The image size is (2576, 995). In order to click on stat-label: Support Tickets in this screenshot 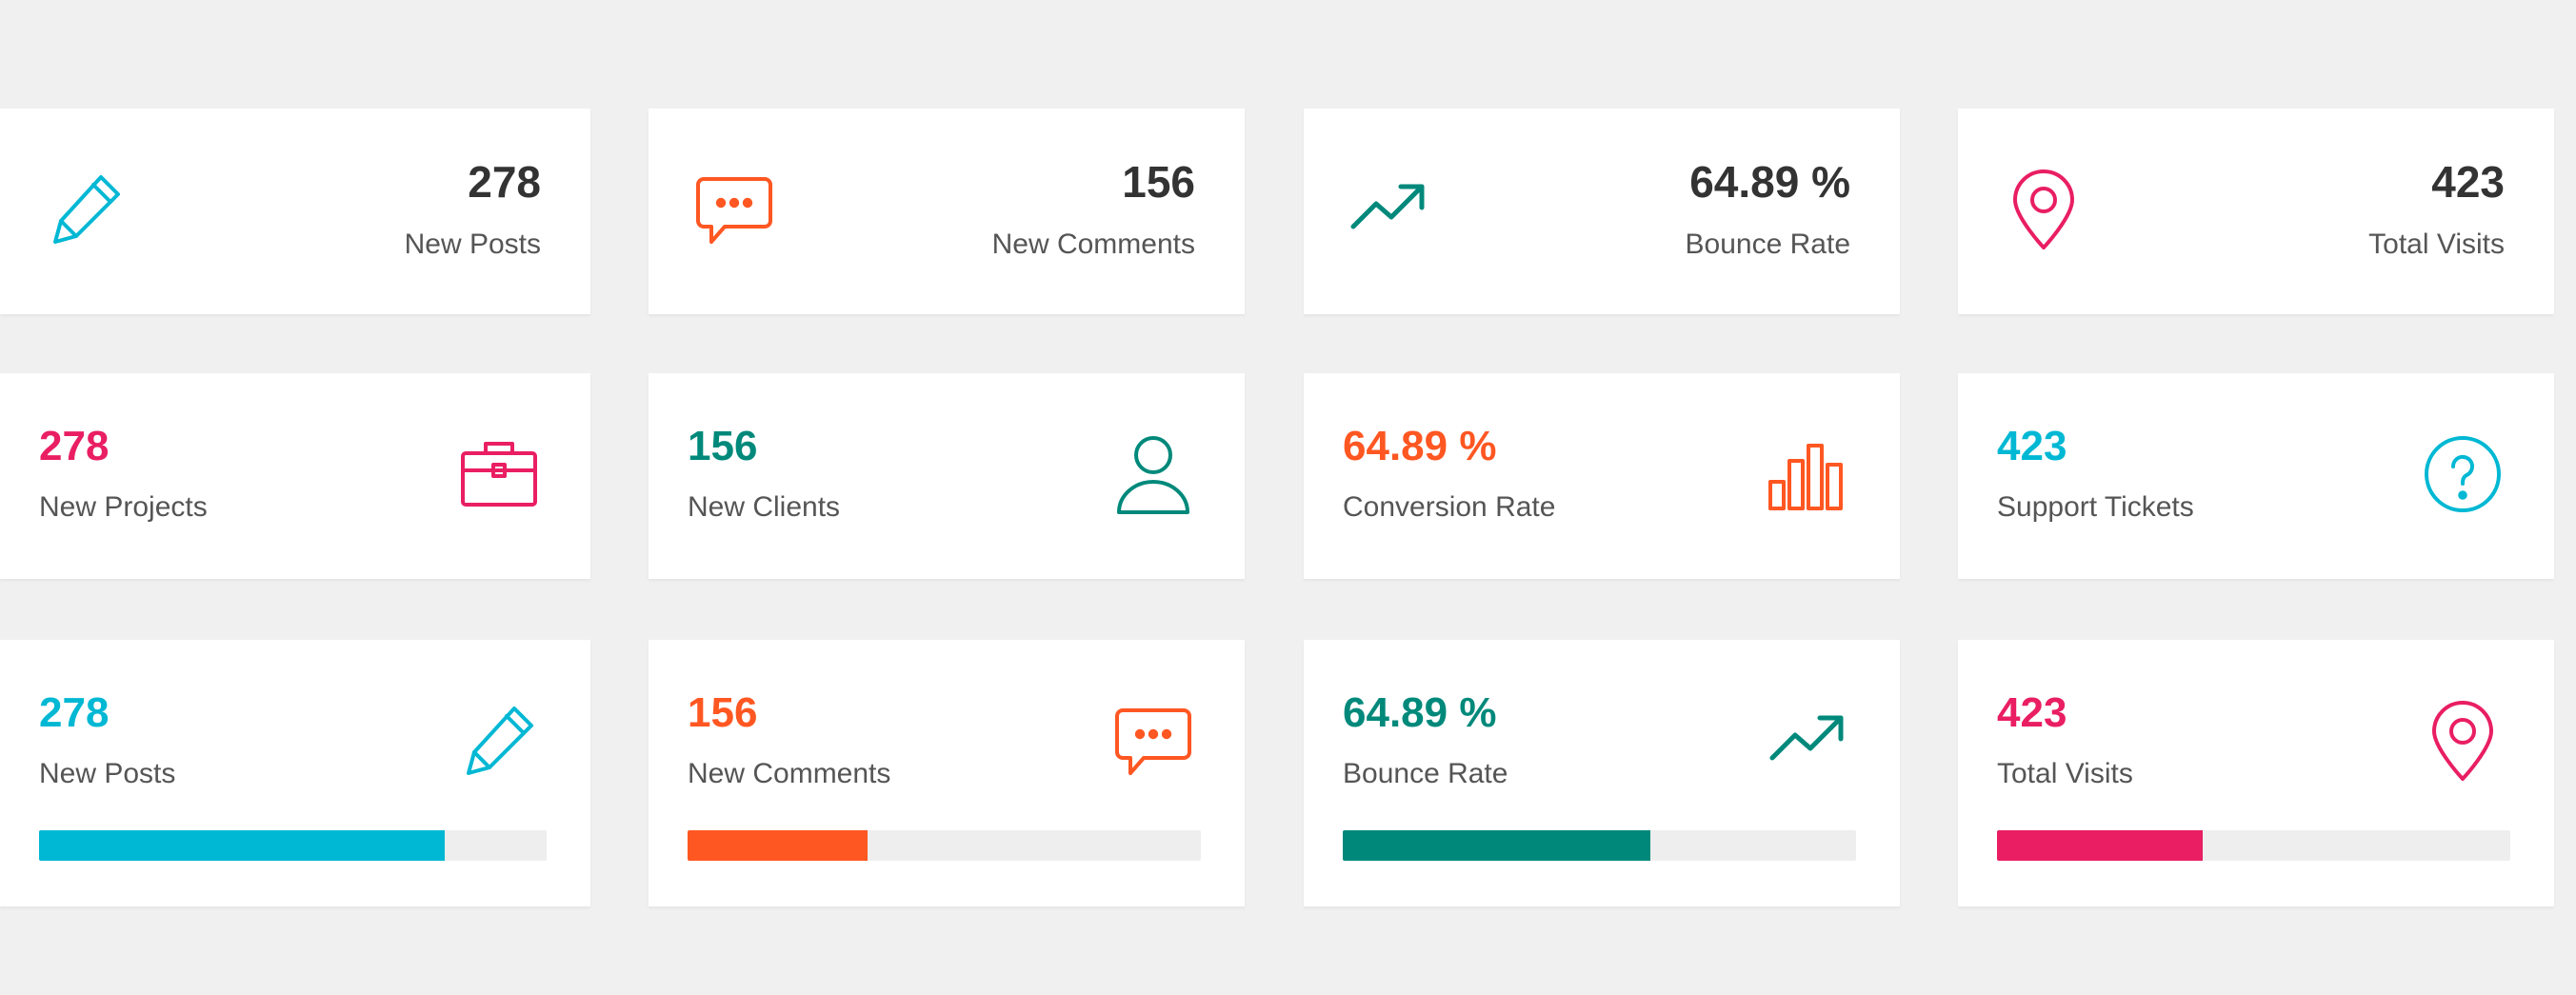, I will do `click(2095, 507)`.